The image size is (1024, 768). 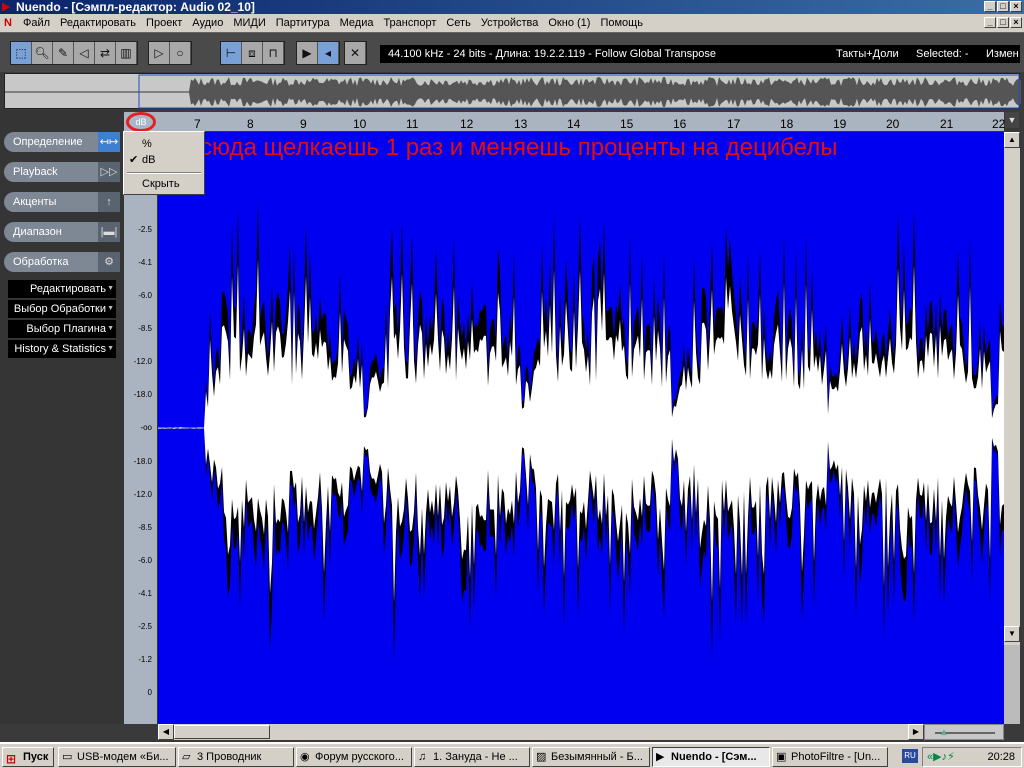 What do you see at coordinates (893, 124) in the screenshot?
I see `ruler-bar-label: 20` at bounding box center [893, 124].